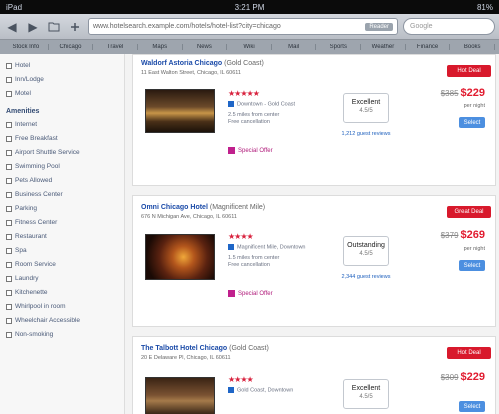  What do you see at coordinates (54, 27) in the screenshot?
I see `bookmarks-button` at bounding box center [54, 27].